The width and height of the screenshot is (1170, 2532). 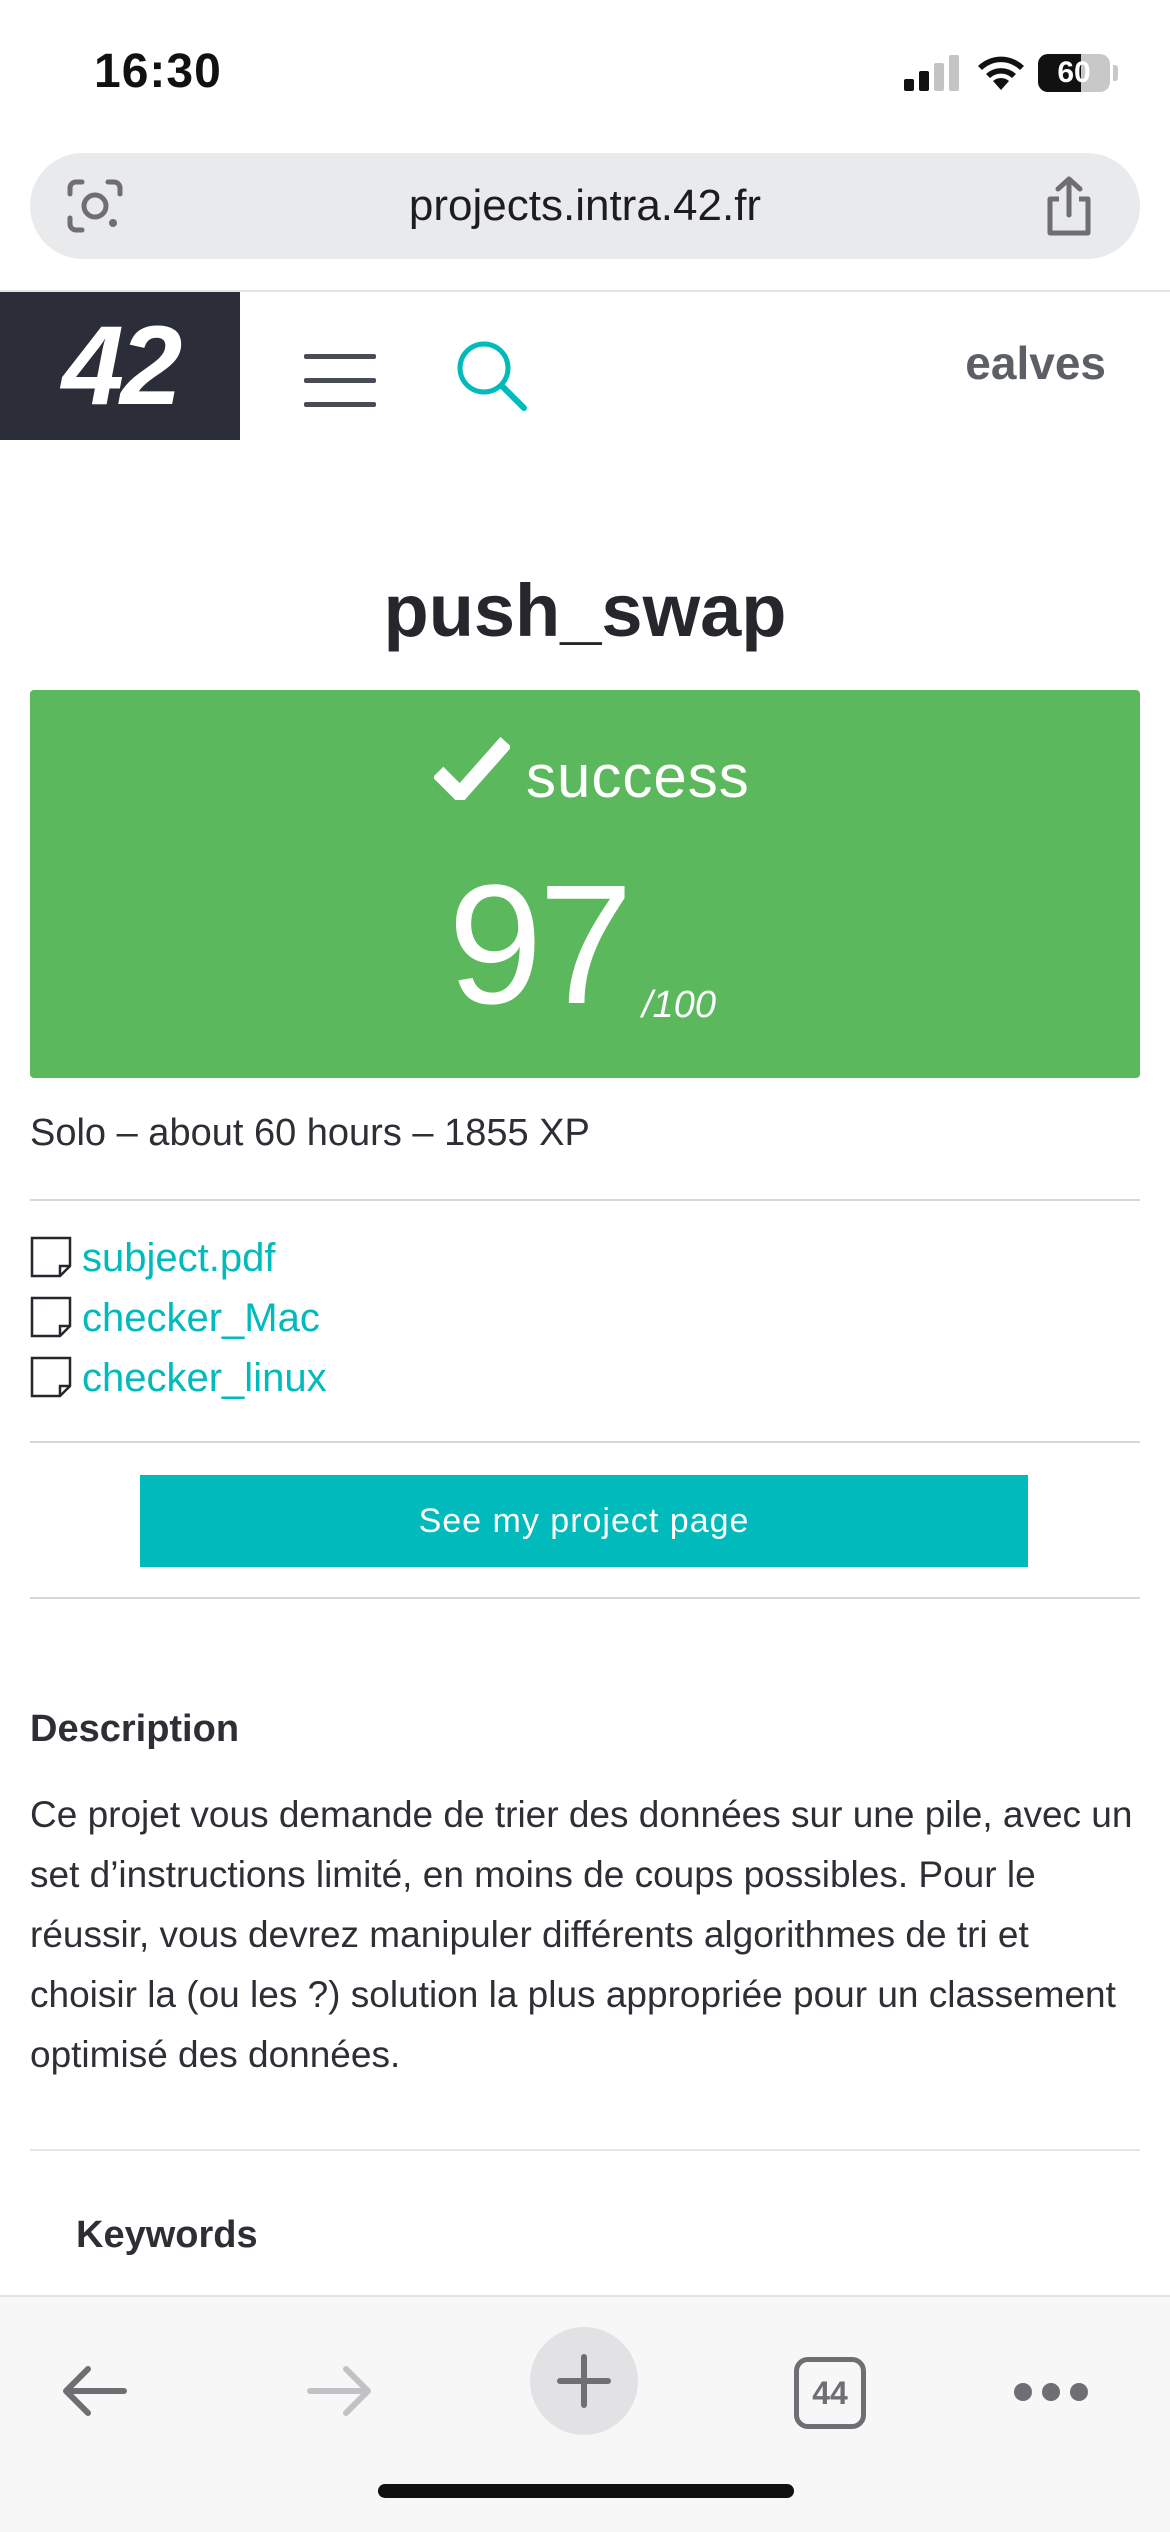 What do you see at coordinates (280, 1262) in the screenshot?
I see `file-item: subject.pdf` at bounding box center [280, 1262].